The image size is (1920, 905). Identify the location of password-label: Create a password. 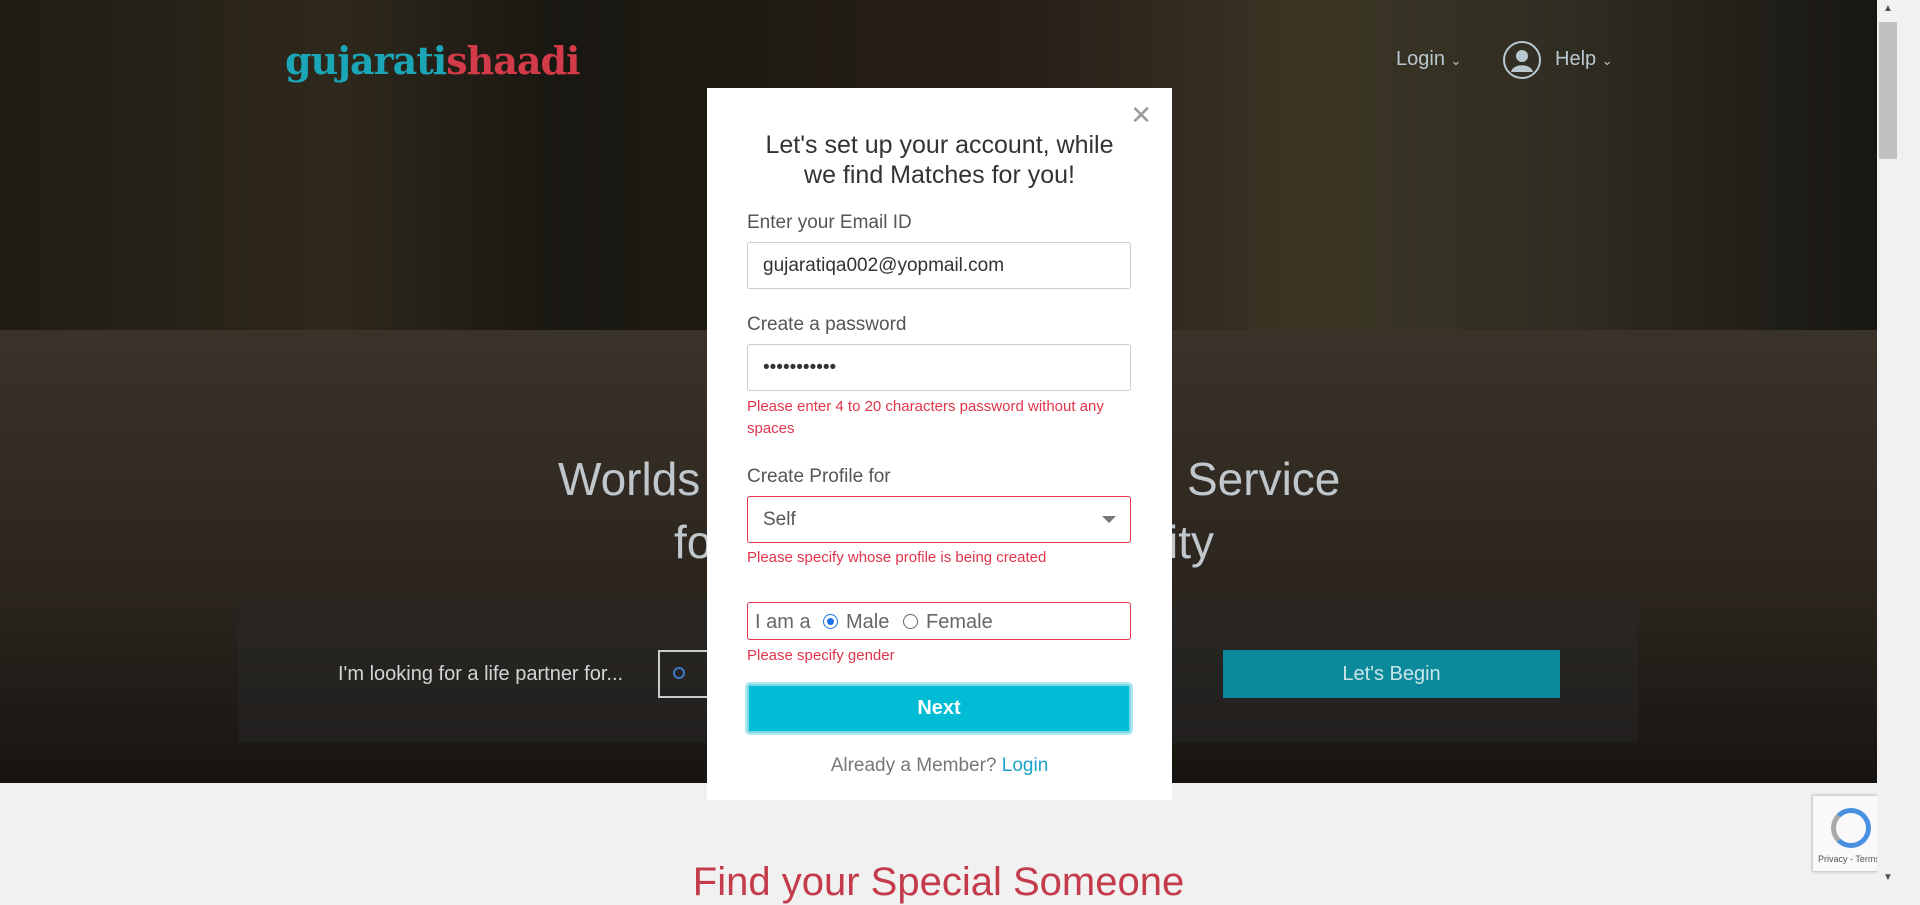
(827, 324).